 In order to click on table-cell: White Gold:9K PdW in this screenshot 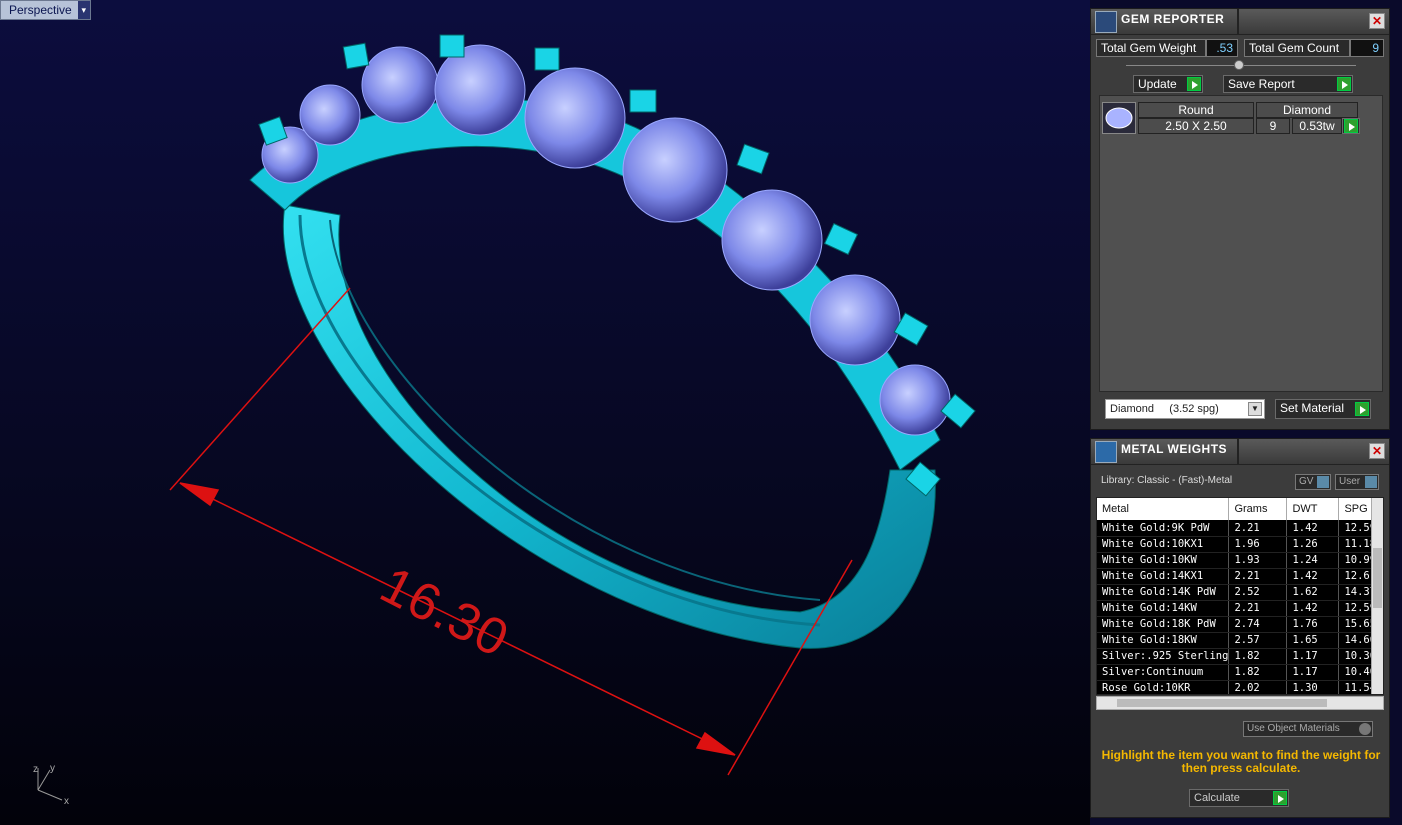, I will do `click(1163, 528)`.